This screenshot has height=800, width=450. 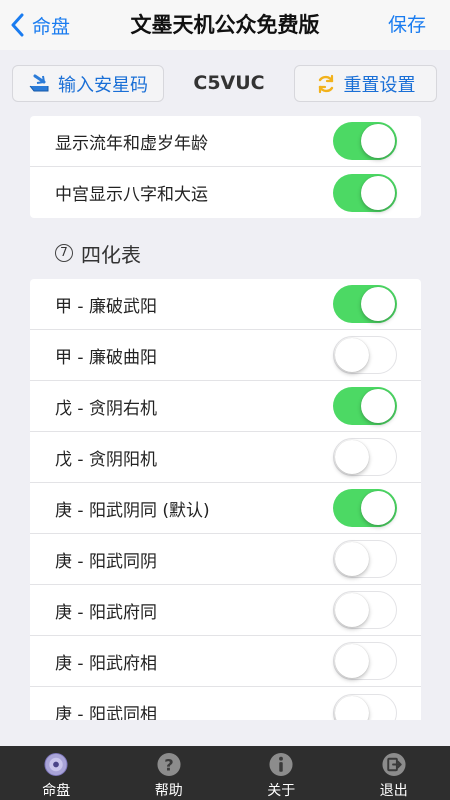 What do you see at coordinates (106, 712) in the screenshot?
I see `option-label: 庚 - 阳武同相` at bounding box center [106, 712].